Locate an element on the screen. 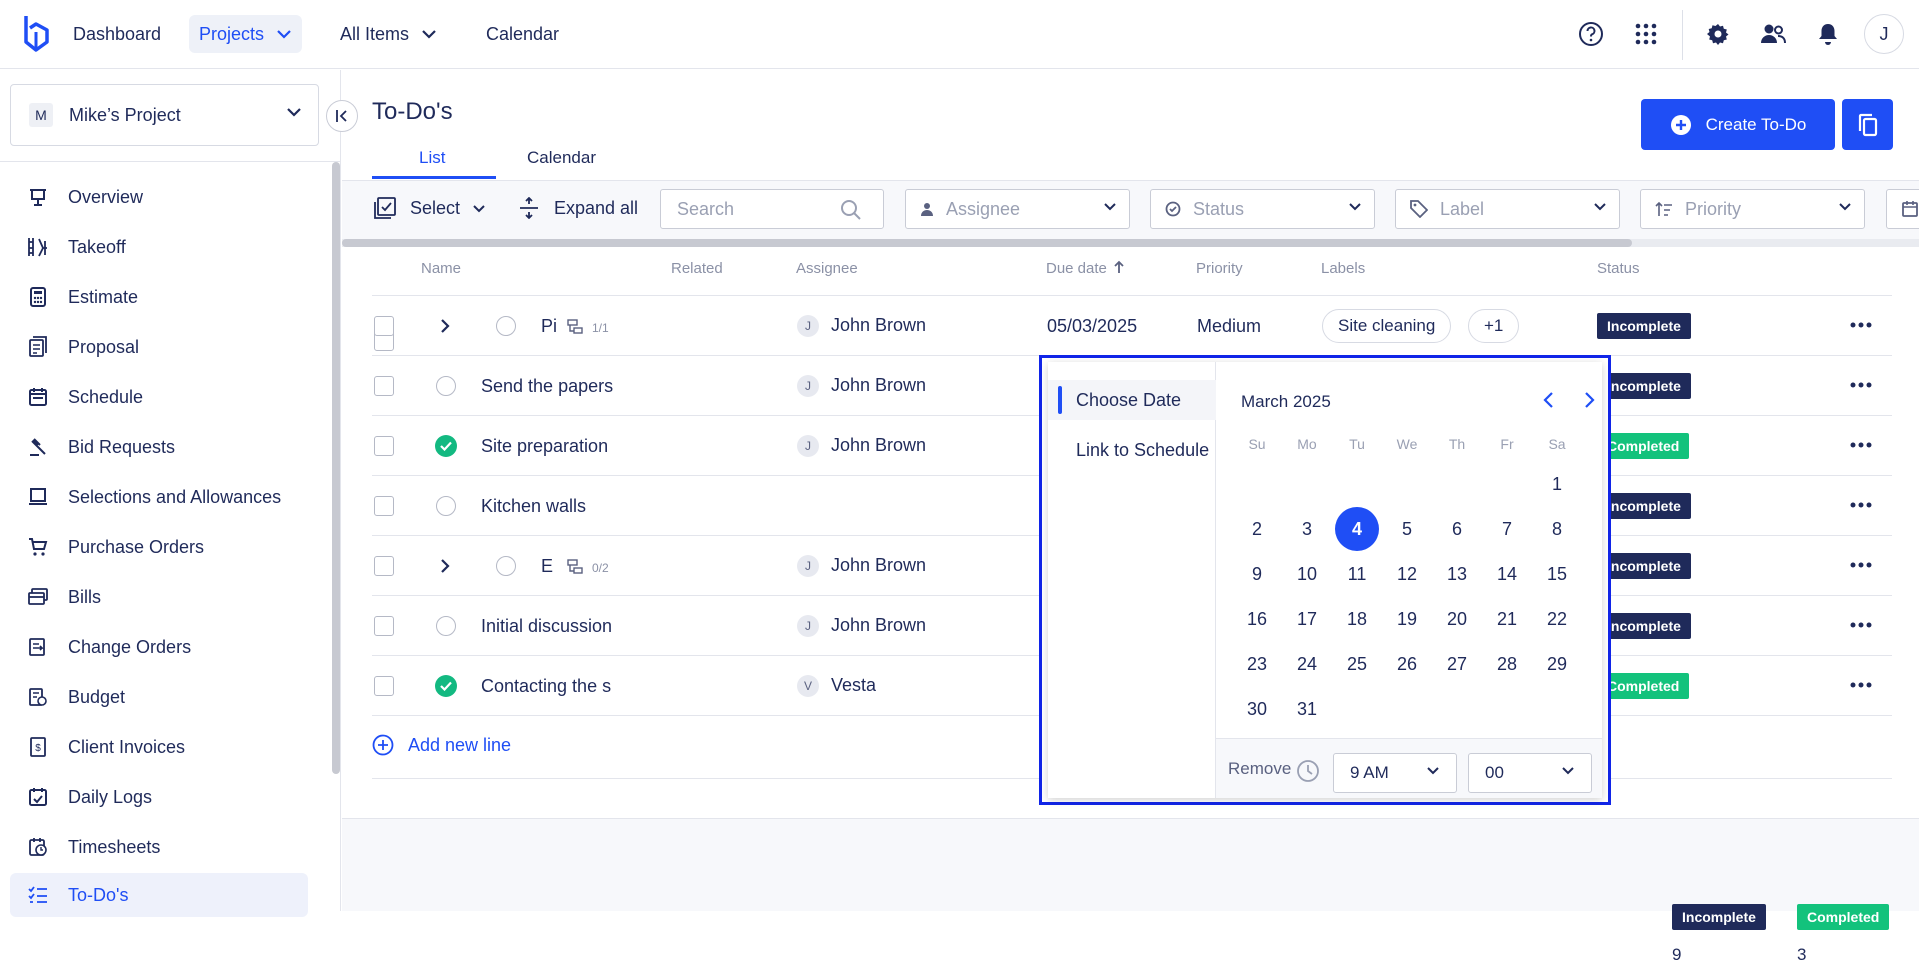  sidebar-item-change-orders: Change Orders is located at coordinates (159, 647).